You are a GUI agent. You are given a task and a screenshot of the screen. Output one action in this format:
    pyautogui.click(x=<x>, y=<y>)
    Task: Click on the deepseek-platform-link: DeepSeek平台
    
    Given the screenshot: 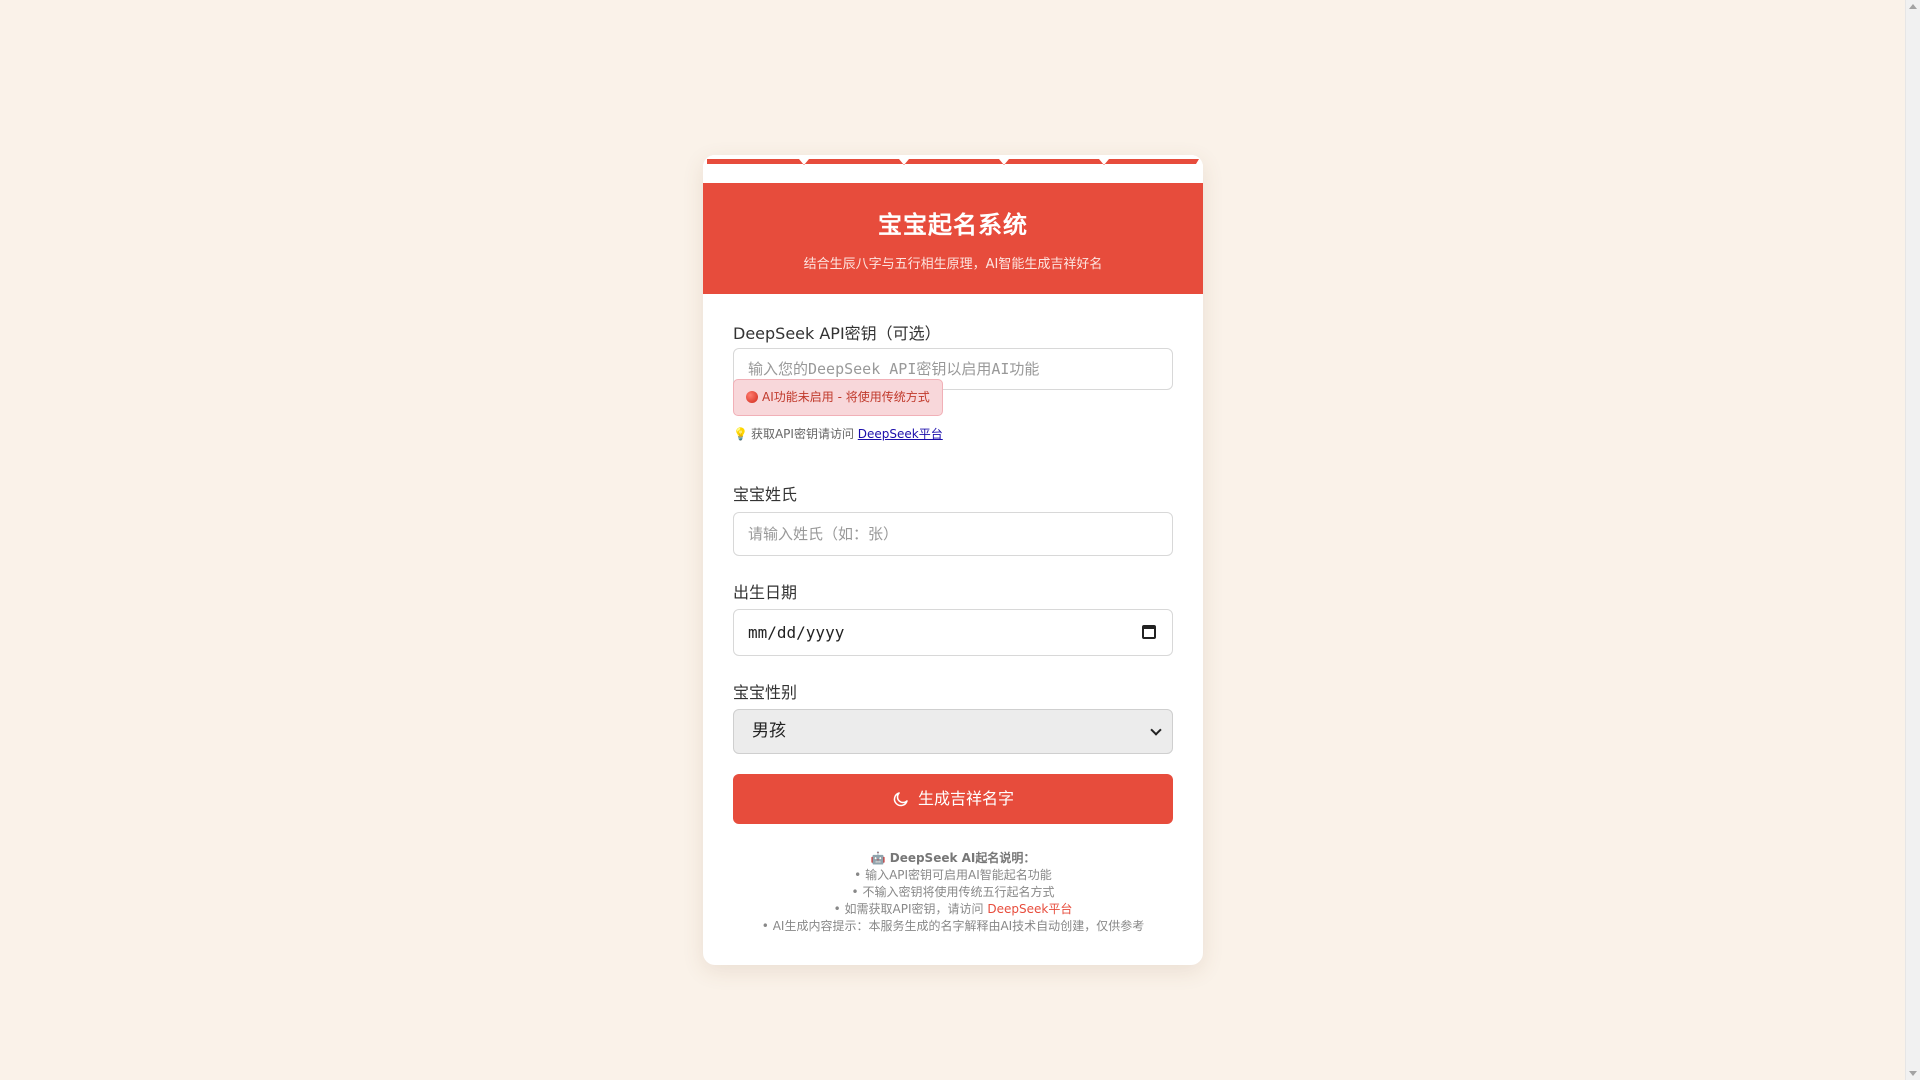 What is the action you would take?
    pyautogui.click(x=900, y=434)
    